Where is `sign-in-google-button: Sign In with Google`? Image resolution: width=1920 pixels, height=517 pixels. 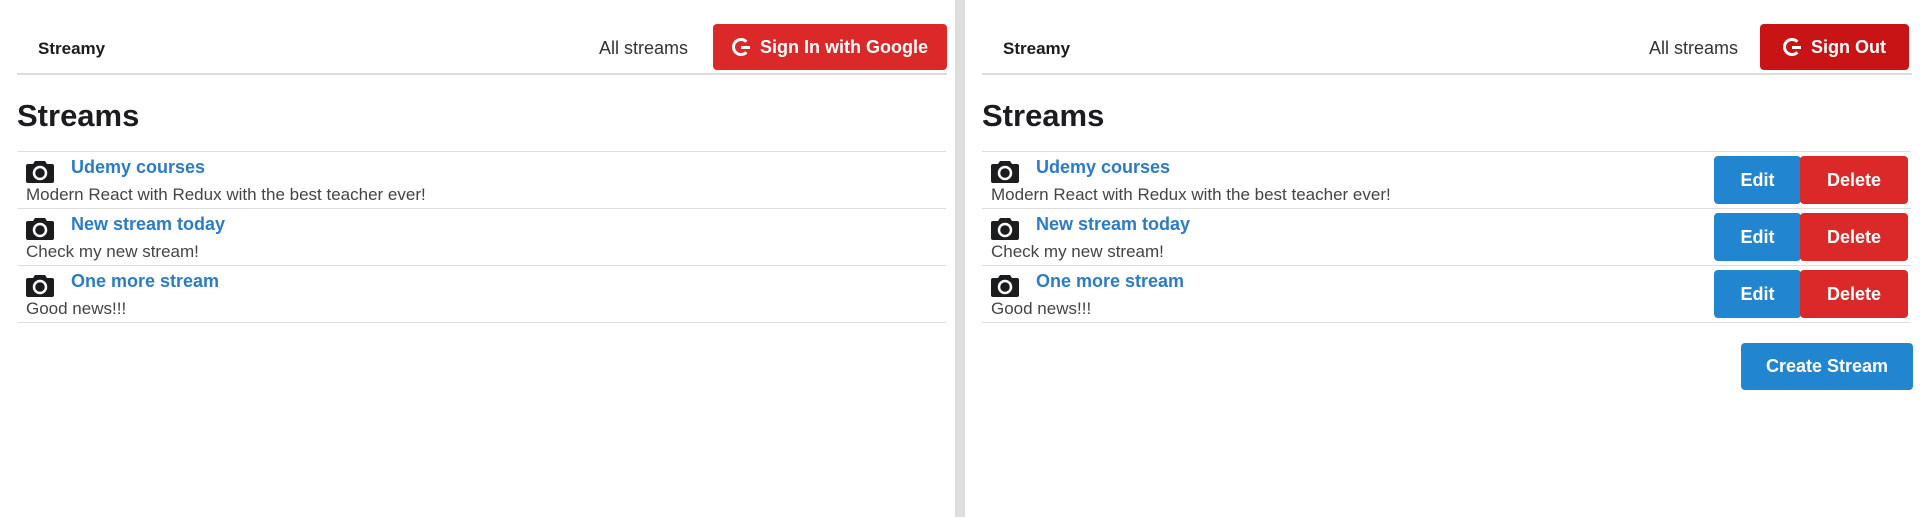
sign-in-google-button: Sign In with Google is located at coordinates (830, 47).